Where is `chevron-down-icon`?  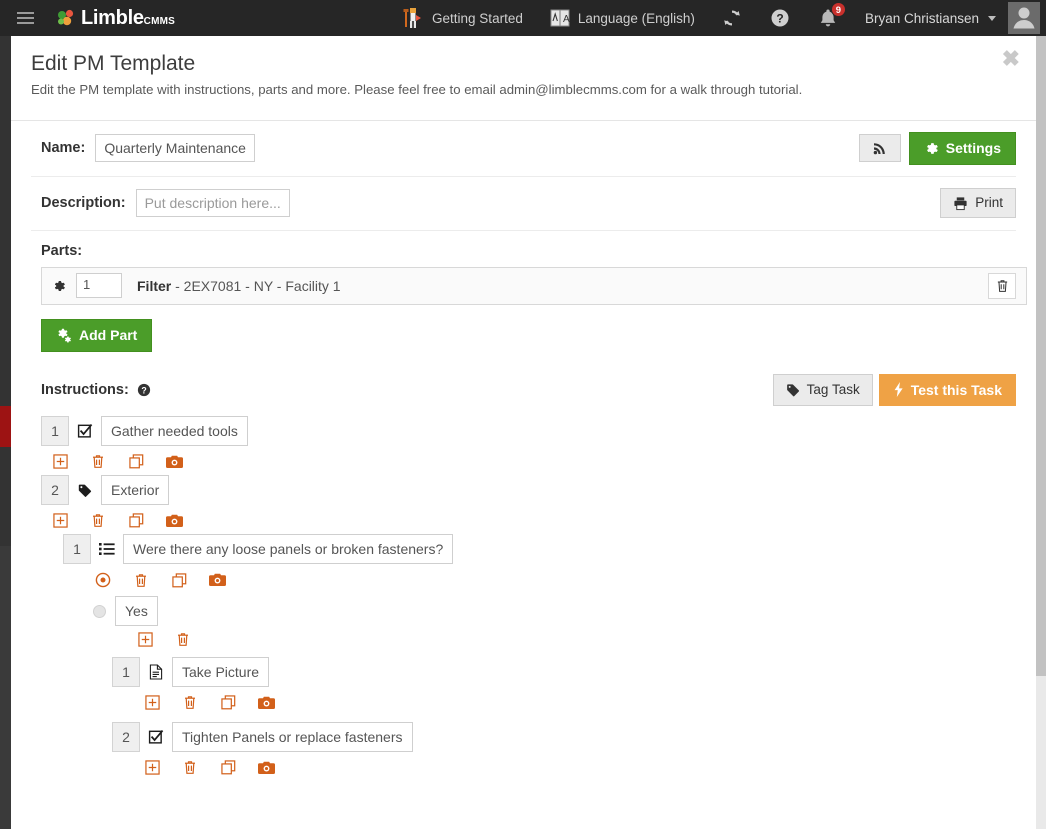 chevron-down-icon is located at coordinates (992, 18).